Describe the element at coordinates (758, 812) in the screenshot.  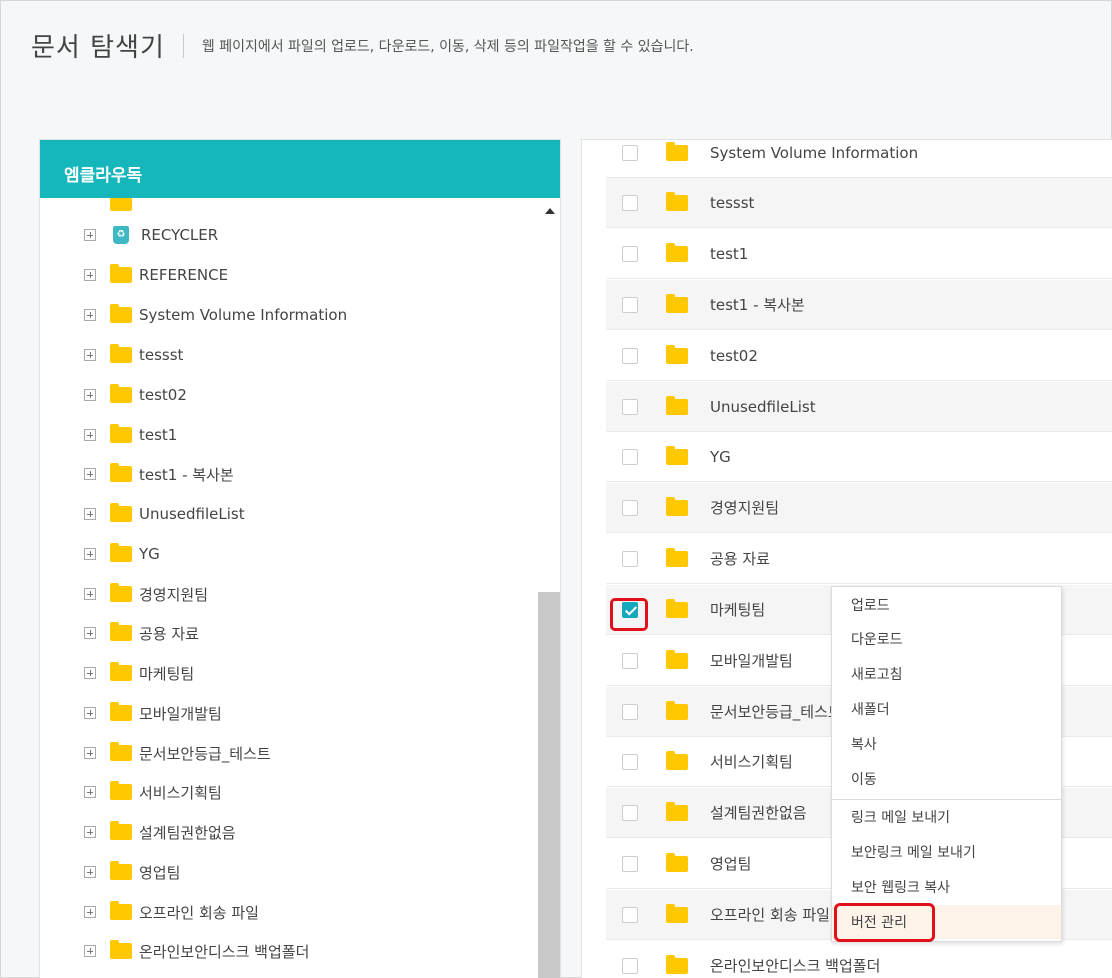
I see `list-item-label: 설계팀권한없음` at that location.